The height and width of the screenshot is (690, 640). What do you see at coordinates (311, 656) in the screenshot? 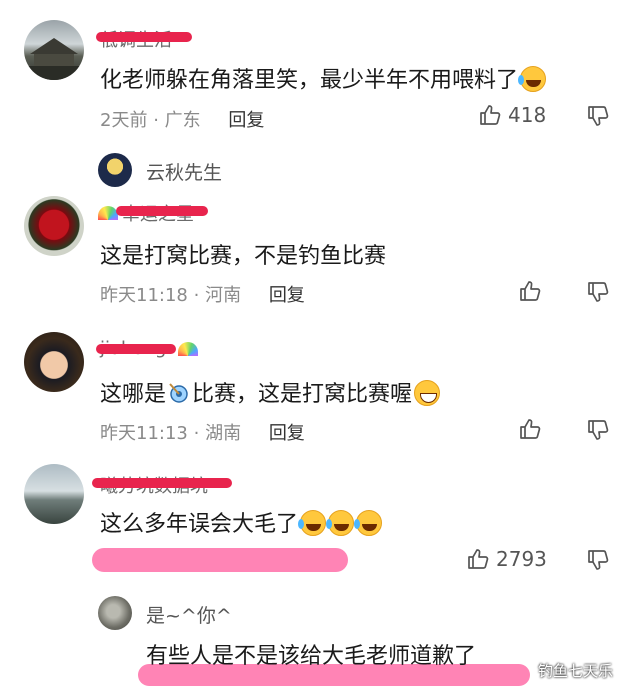
I see `sub-reply-content: 有些人是不是该给大毛老师道歉了` at bounding box center [311, 656].